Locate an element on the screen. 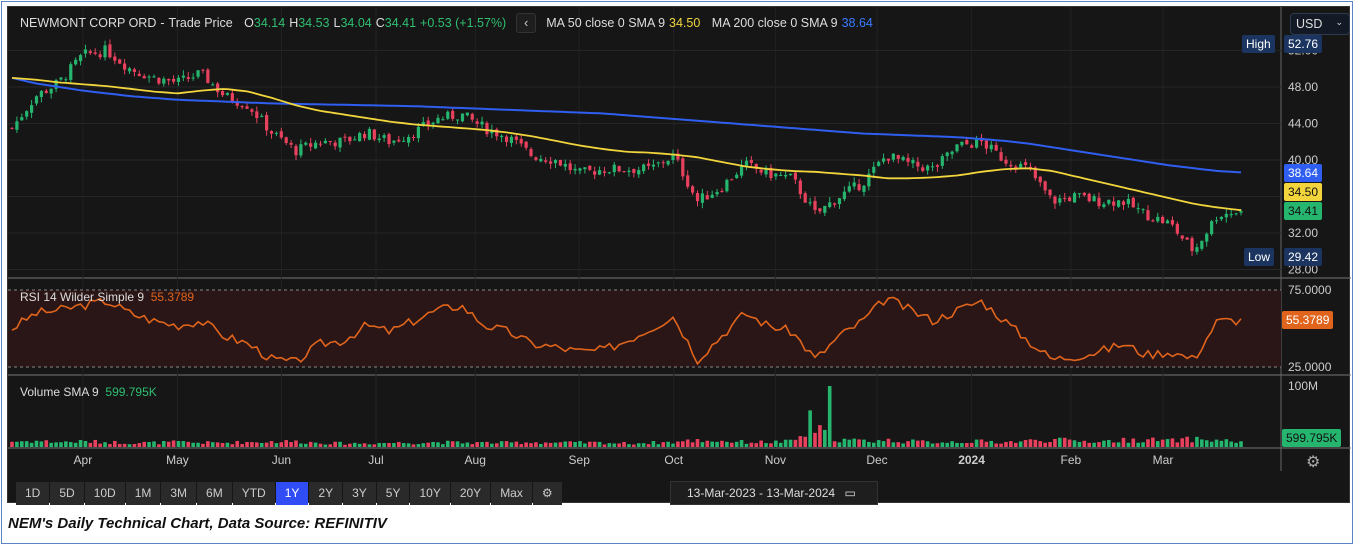 The image size is (1354, 545). range-button-2y: 2Y is located at coordinates (326, 493).